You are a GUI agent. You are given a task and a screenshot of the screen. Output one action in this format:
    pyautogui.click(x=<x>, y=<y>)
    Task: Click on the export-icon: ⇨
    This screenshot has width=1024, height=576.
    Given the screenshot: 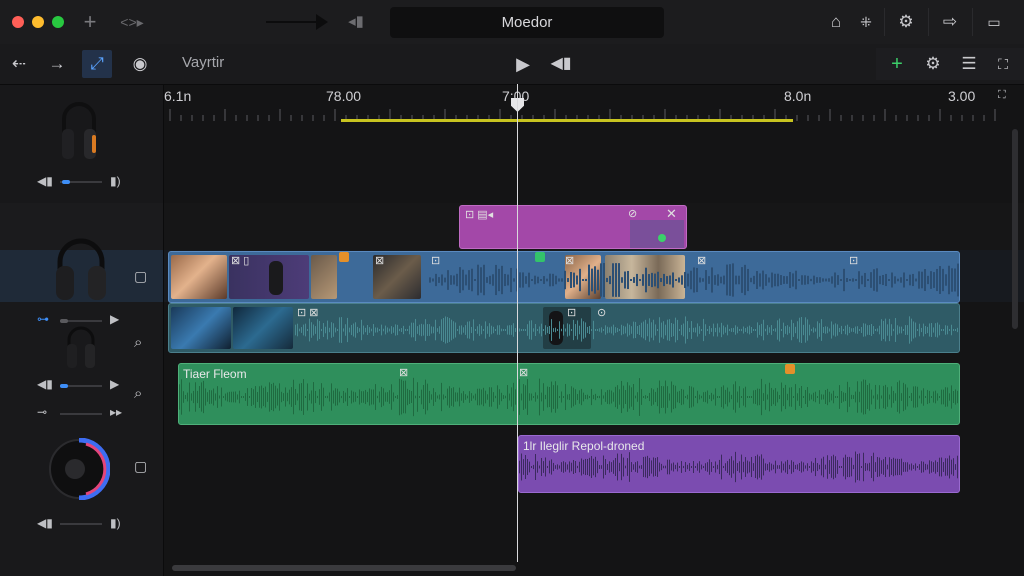 What is the action you would take?
    pyautogui.click(x=950, y=22)
    